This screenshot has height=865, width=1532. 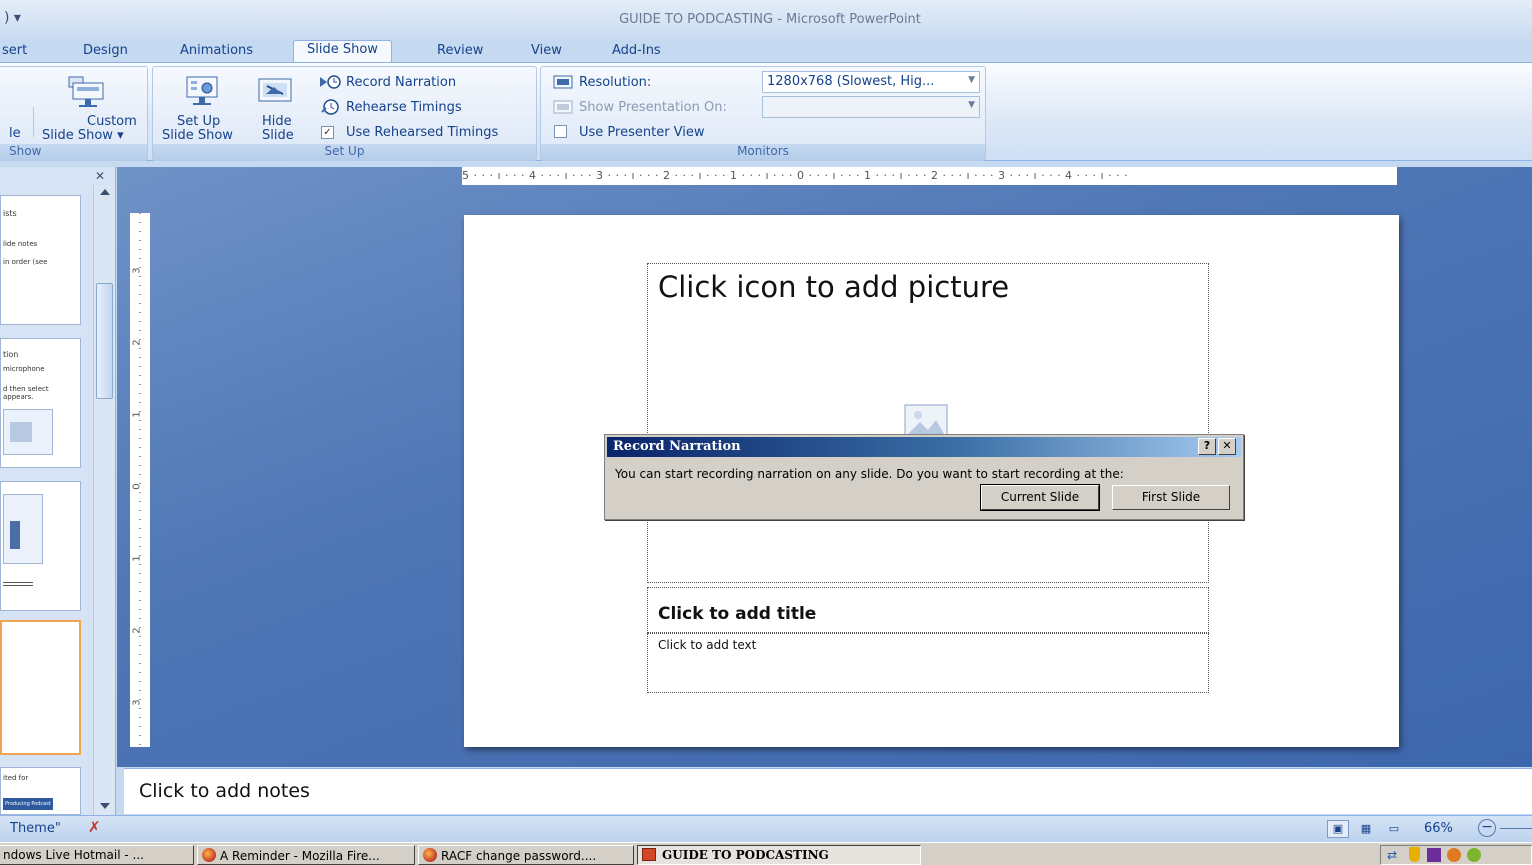 I want to click on thumb-text: d then select, so click(x=26, y=389).